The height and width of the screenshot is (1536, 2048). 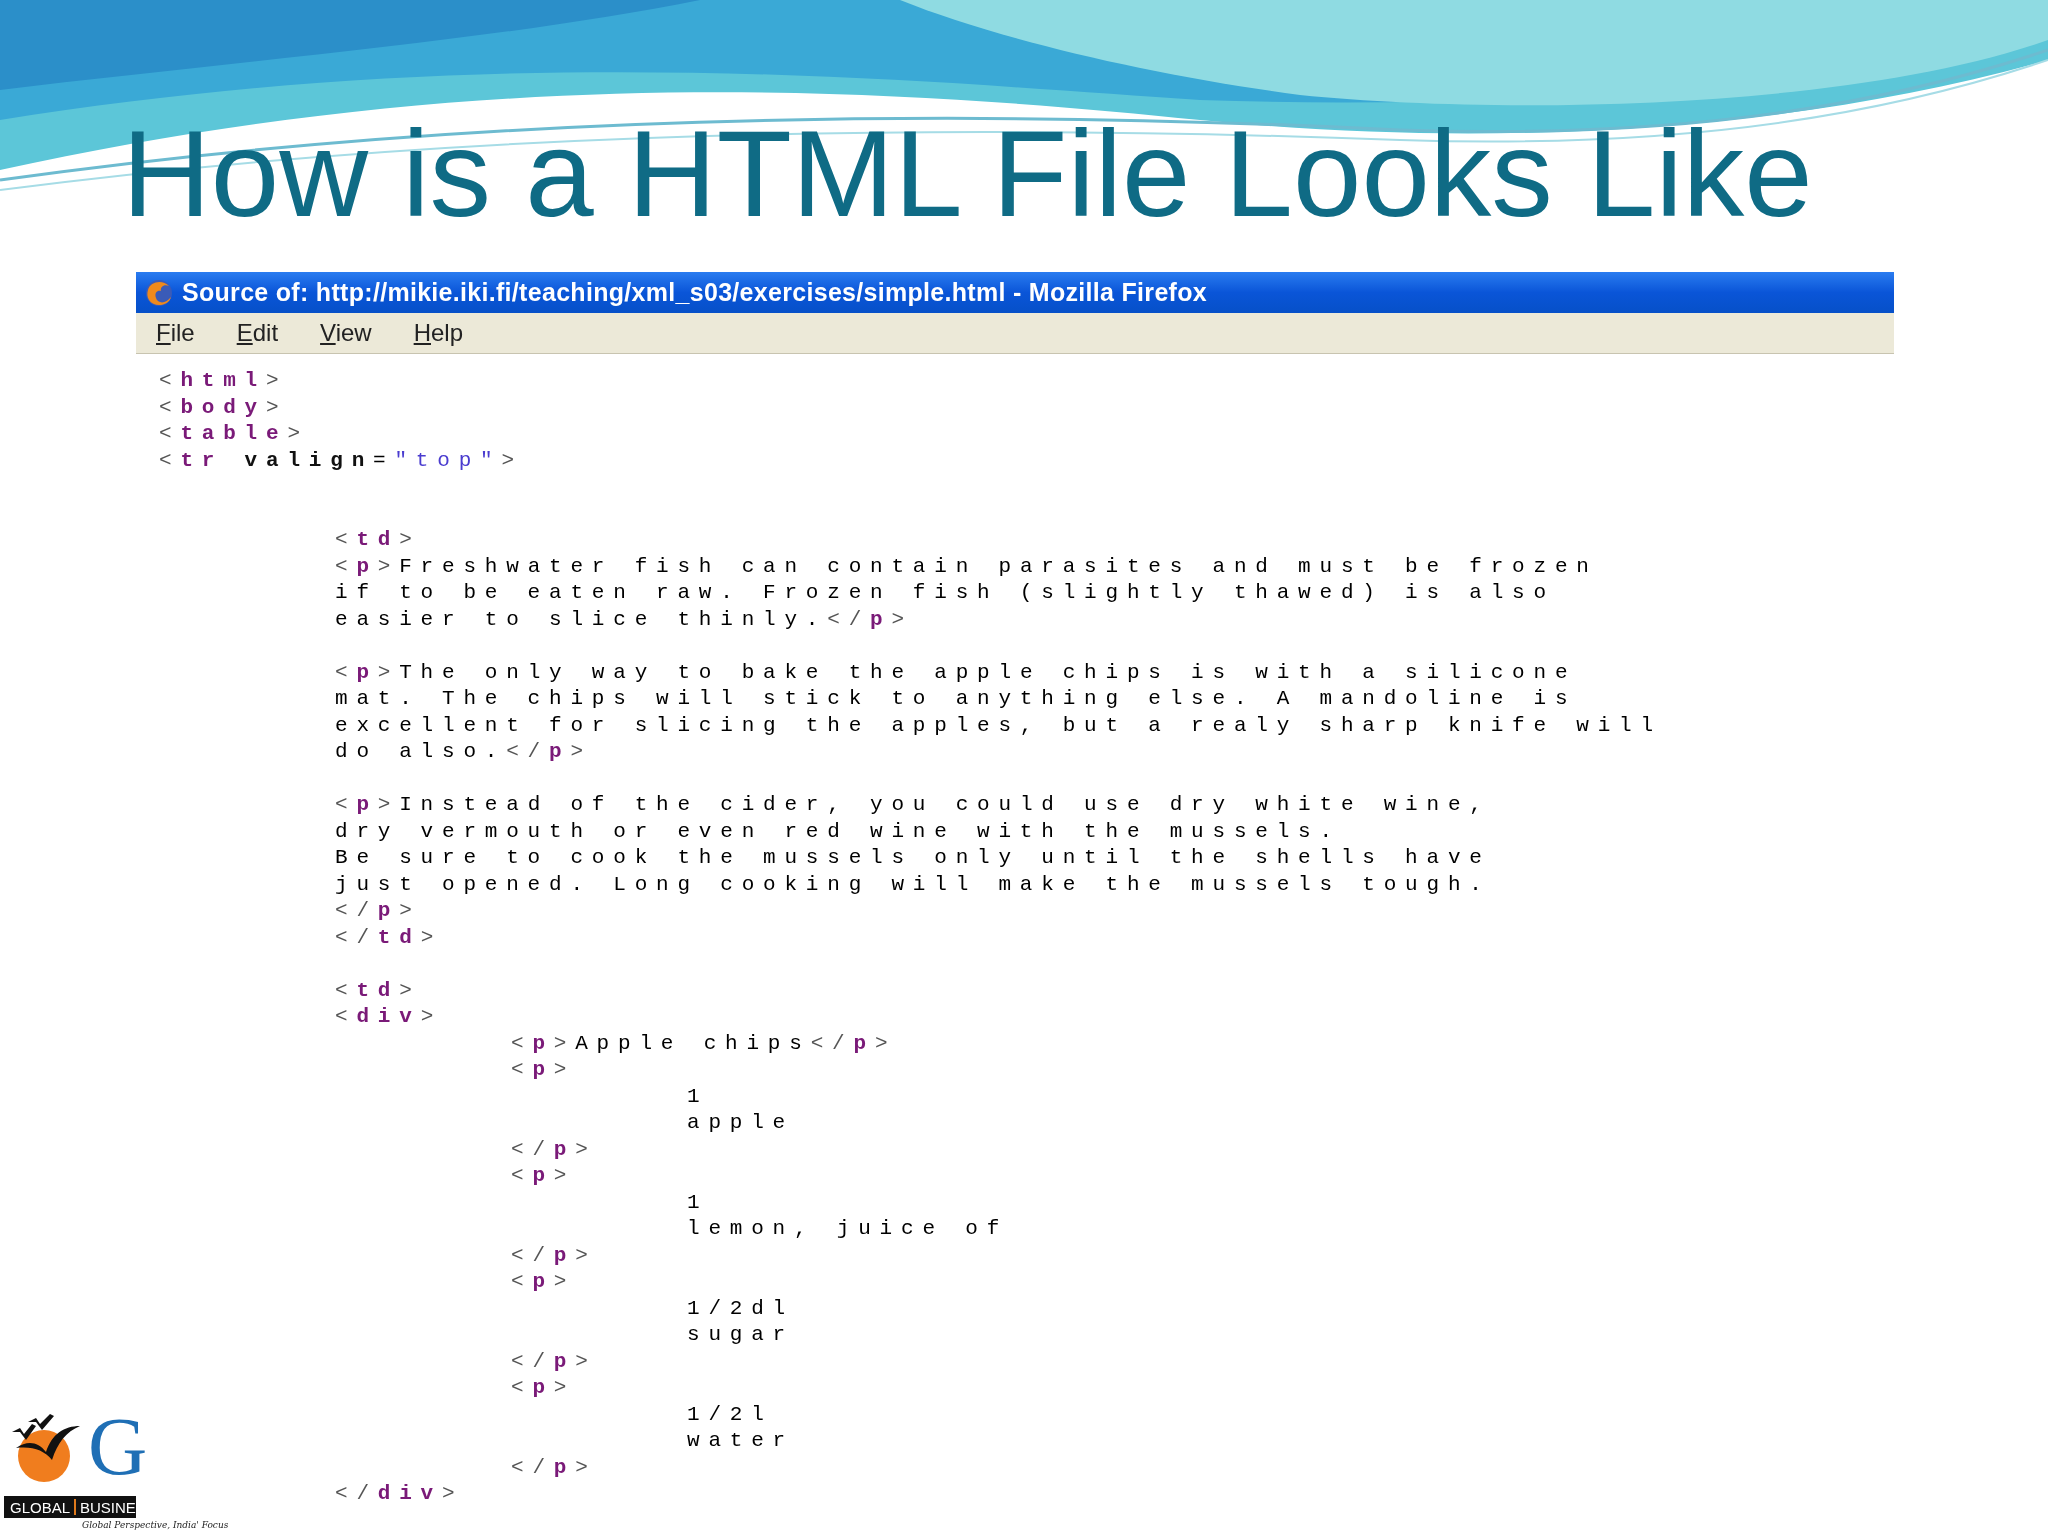 What do you see at coordinates (389, 937) in the screenshot?
I see `code-line: </td>` at bounding box center [389, 937].